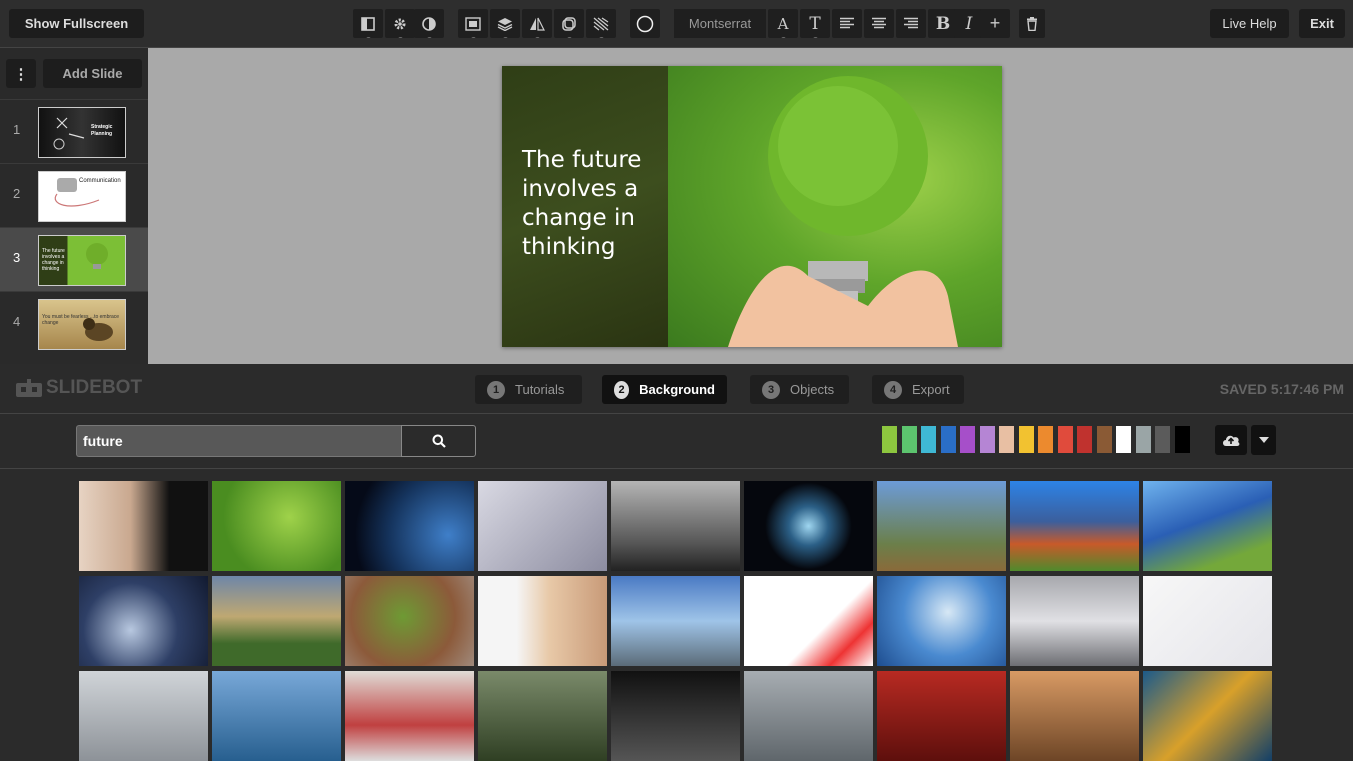 The height and width of the screenshot is (761, 1353). Describe the element at coordinates (879, 23) in the screenshot. I see `align-center-icon` at that location.